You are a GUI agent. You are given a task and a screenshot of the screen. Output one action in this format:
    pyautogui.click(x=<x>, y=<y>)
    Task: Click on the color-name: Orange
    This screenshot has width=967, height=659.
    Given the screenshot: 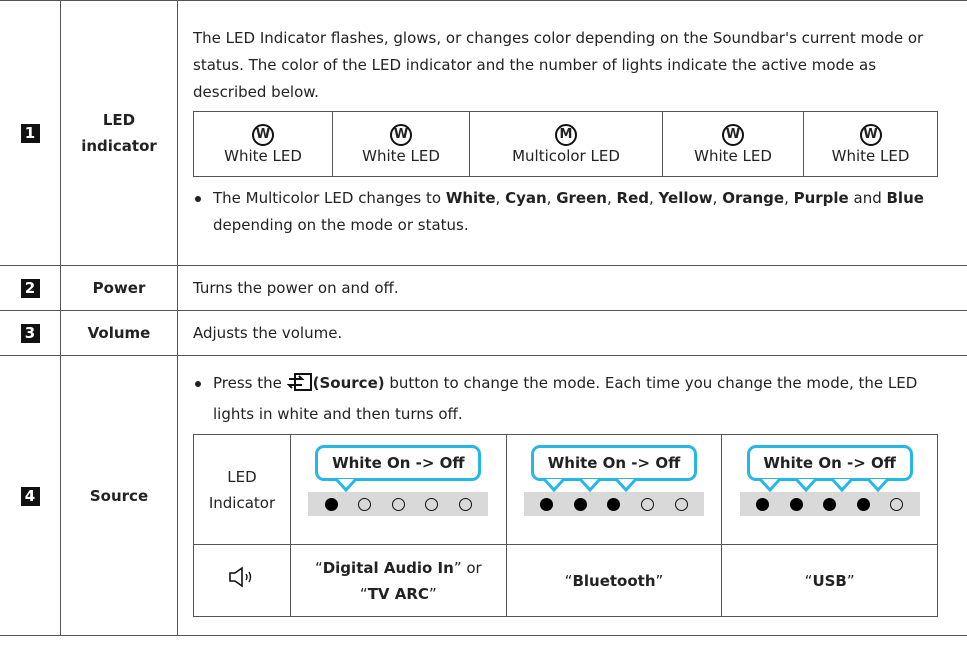 What is the action you would take?
    pyautogui.click(x=753, y=198)
    